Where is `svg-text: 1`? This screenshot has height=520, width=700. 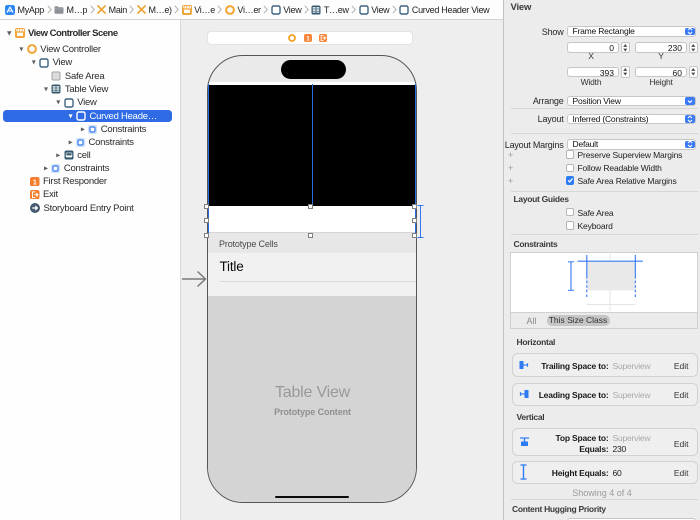
svg-text: 1 is located at coordinates (35, 182).